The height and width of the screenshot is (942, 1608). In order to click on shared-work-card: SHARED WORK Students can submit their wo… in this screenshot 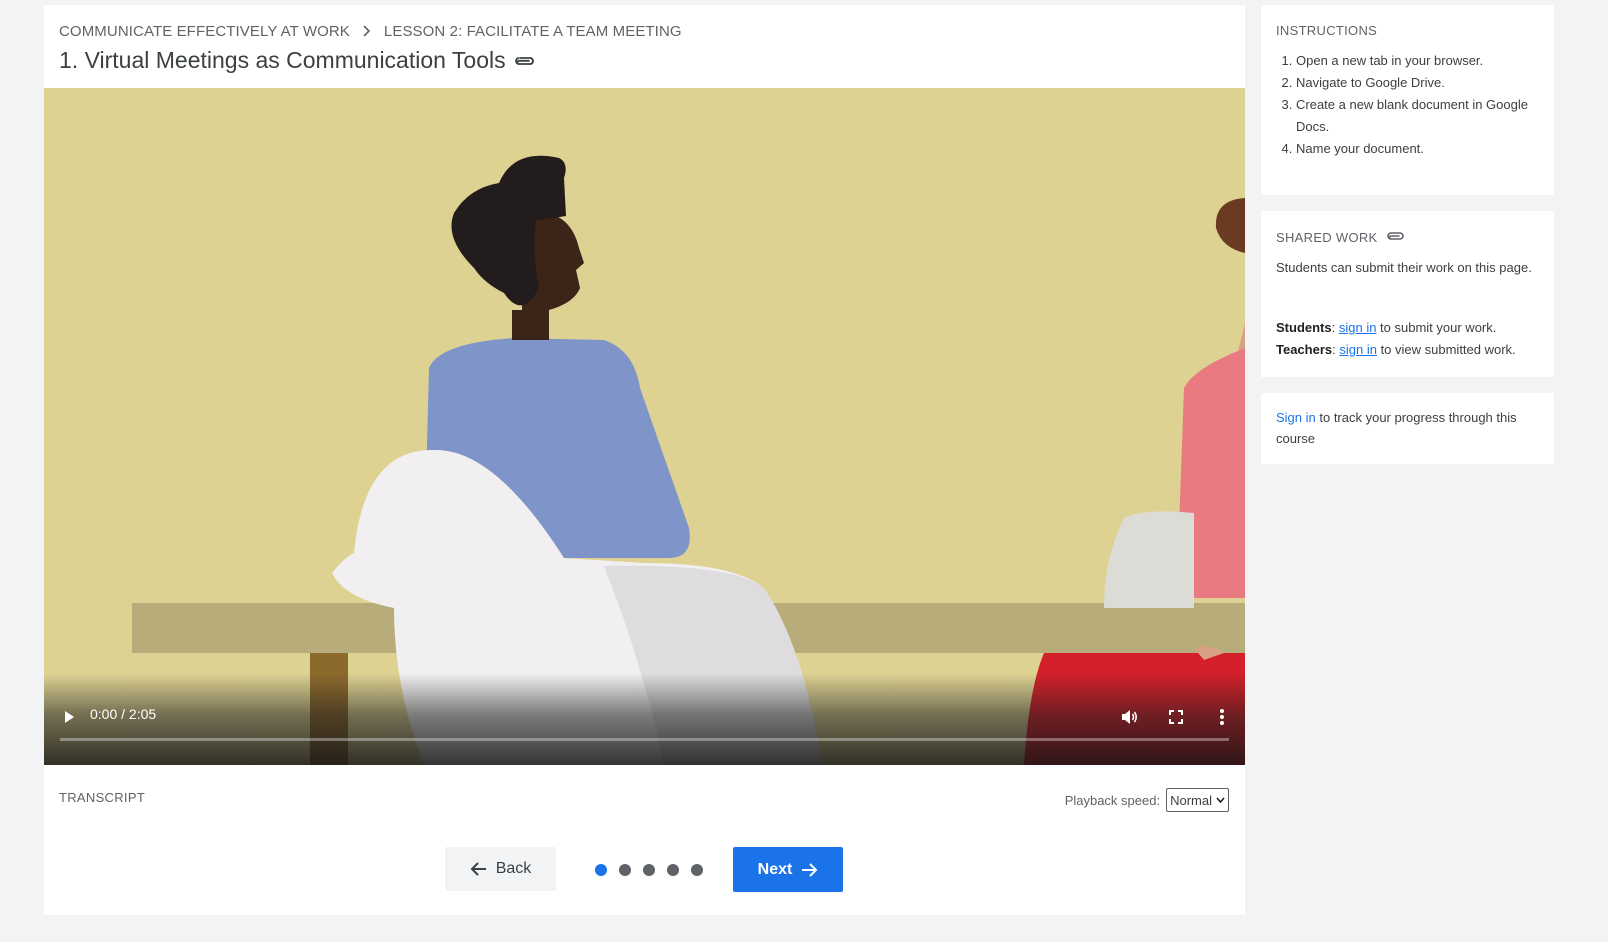, I will do `click(1407, 294)`.